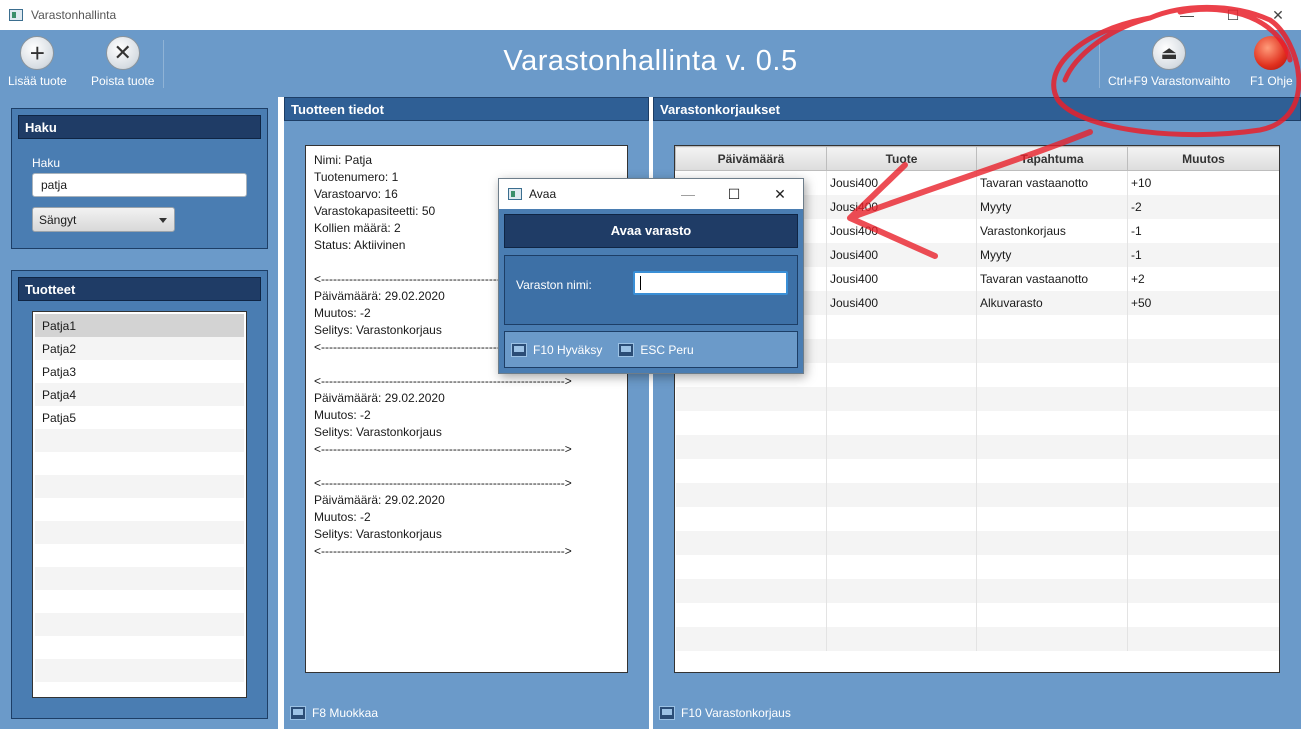 The height and width of the screenshot is (729, 1301). Describe the element at coordinates (568, 349) in the screenshot. I see `confirm-label: F10 Hyväksy` at that location.